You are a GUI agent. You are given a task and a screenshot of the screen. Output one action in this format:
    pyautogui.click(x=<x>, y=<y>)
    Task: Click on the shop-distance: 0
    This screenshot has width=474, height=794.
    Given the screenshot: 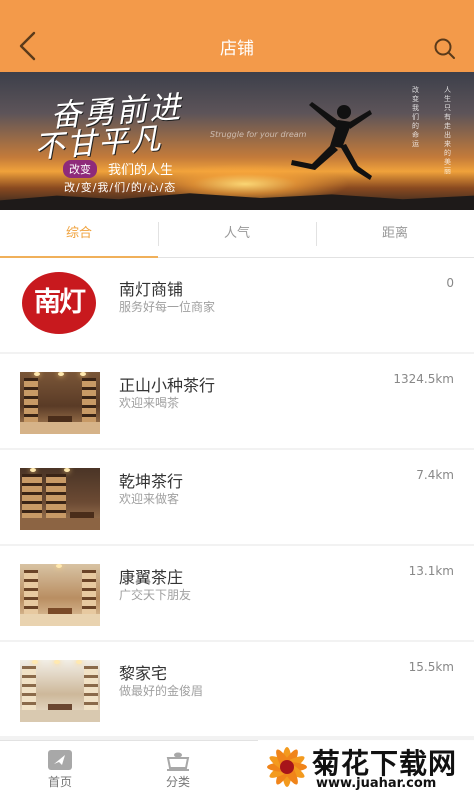 What is the action you would take?
    pyautogui.click(x=450, y=283)
    